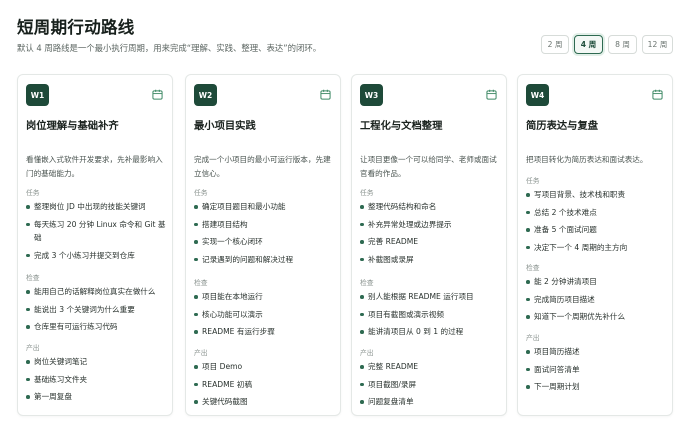  I want to click on duration-12w-button: 12 周, so click(657, 44).